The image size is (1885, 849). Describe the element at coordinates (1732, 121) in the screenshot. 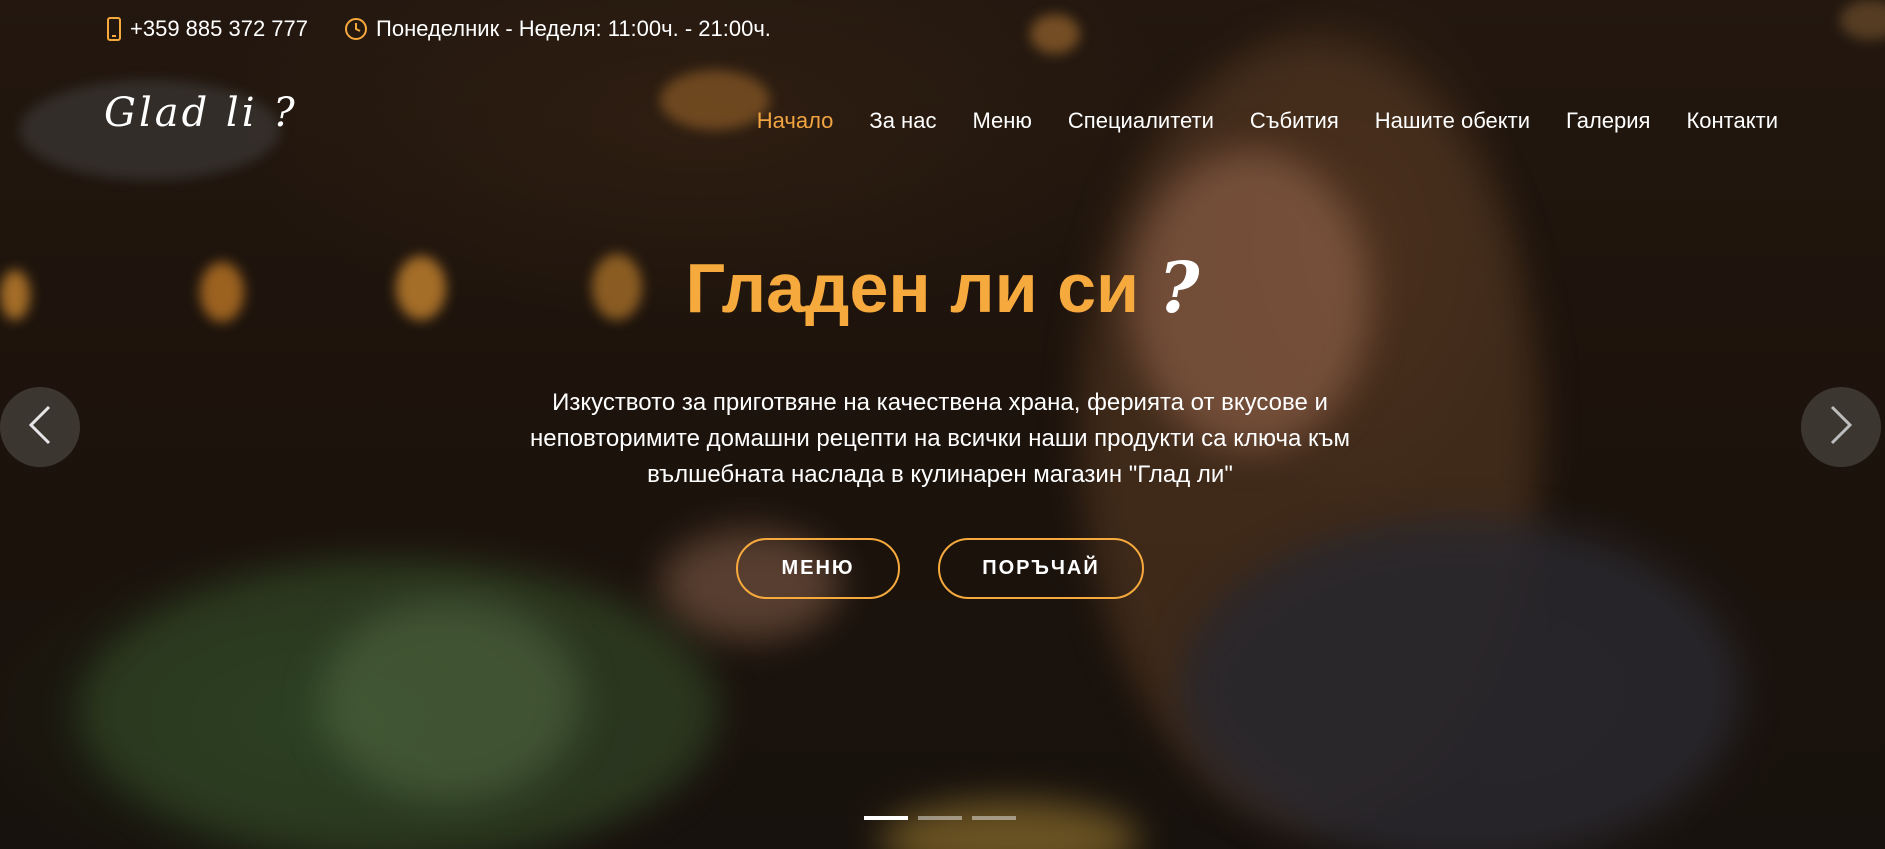

I see `nav-link: Контакти` at that location.